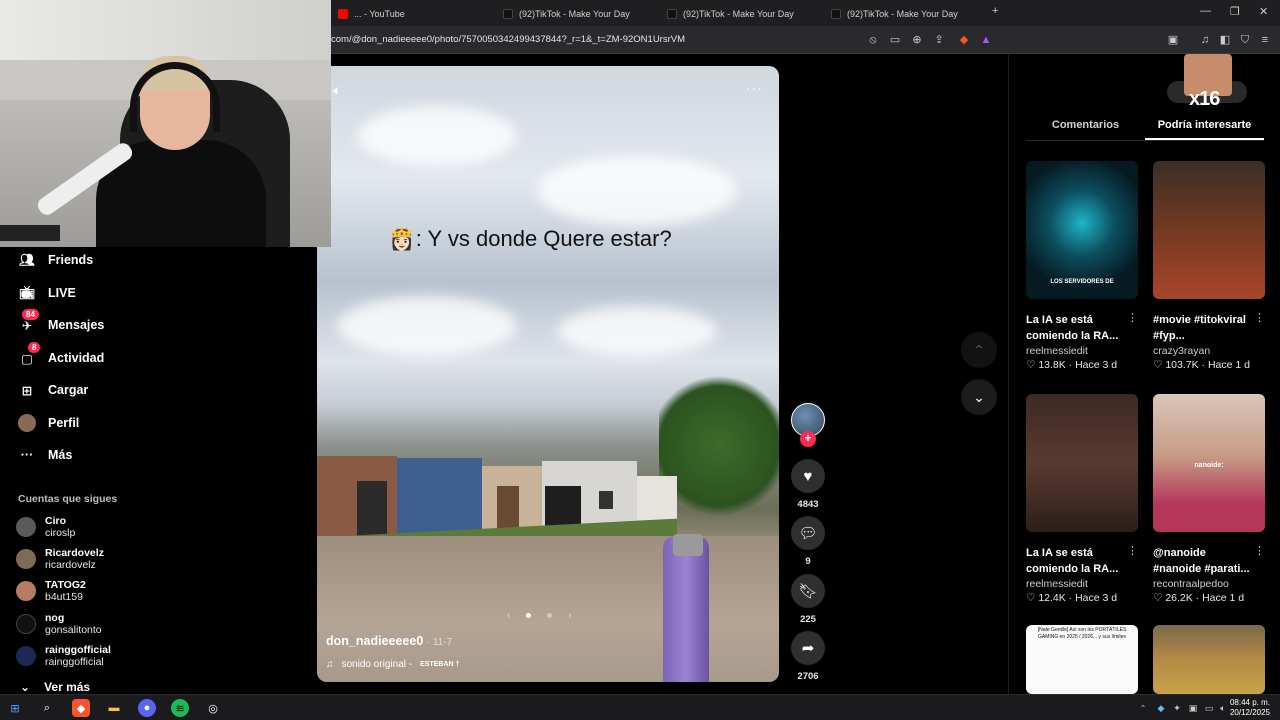  I want to click on tab-comments: Comentarios, so click(1085, 128).